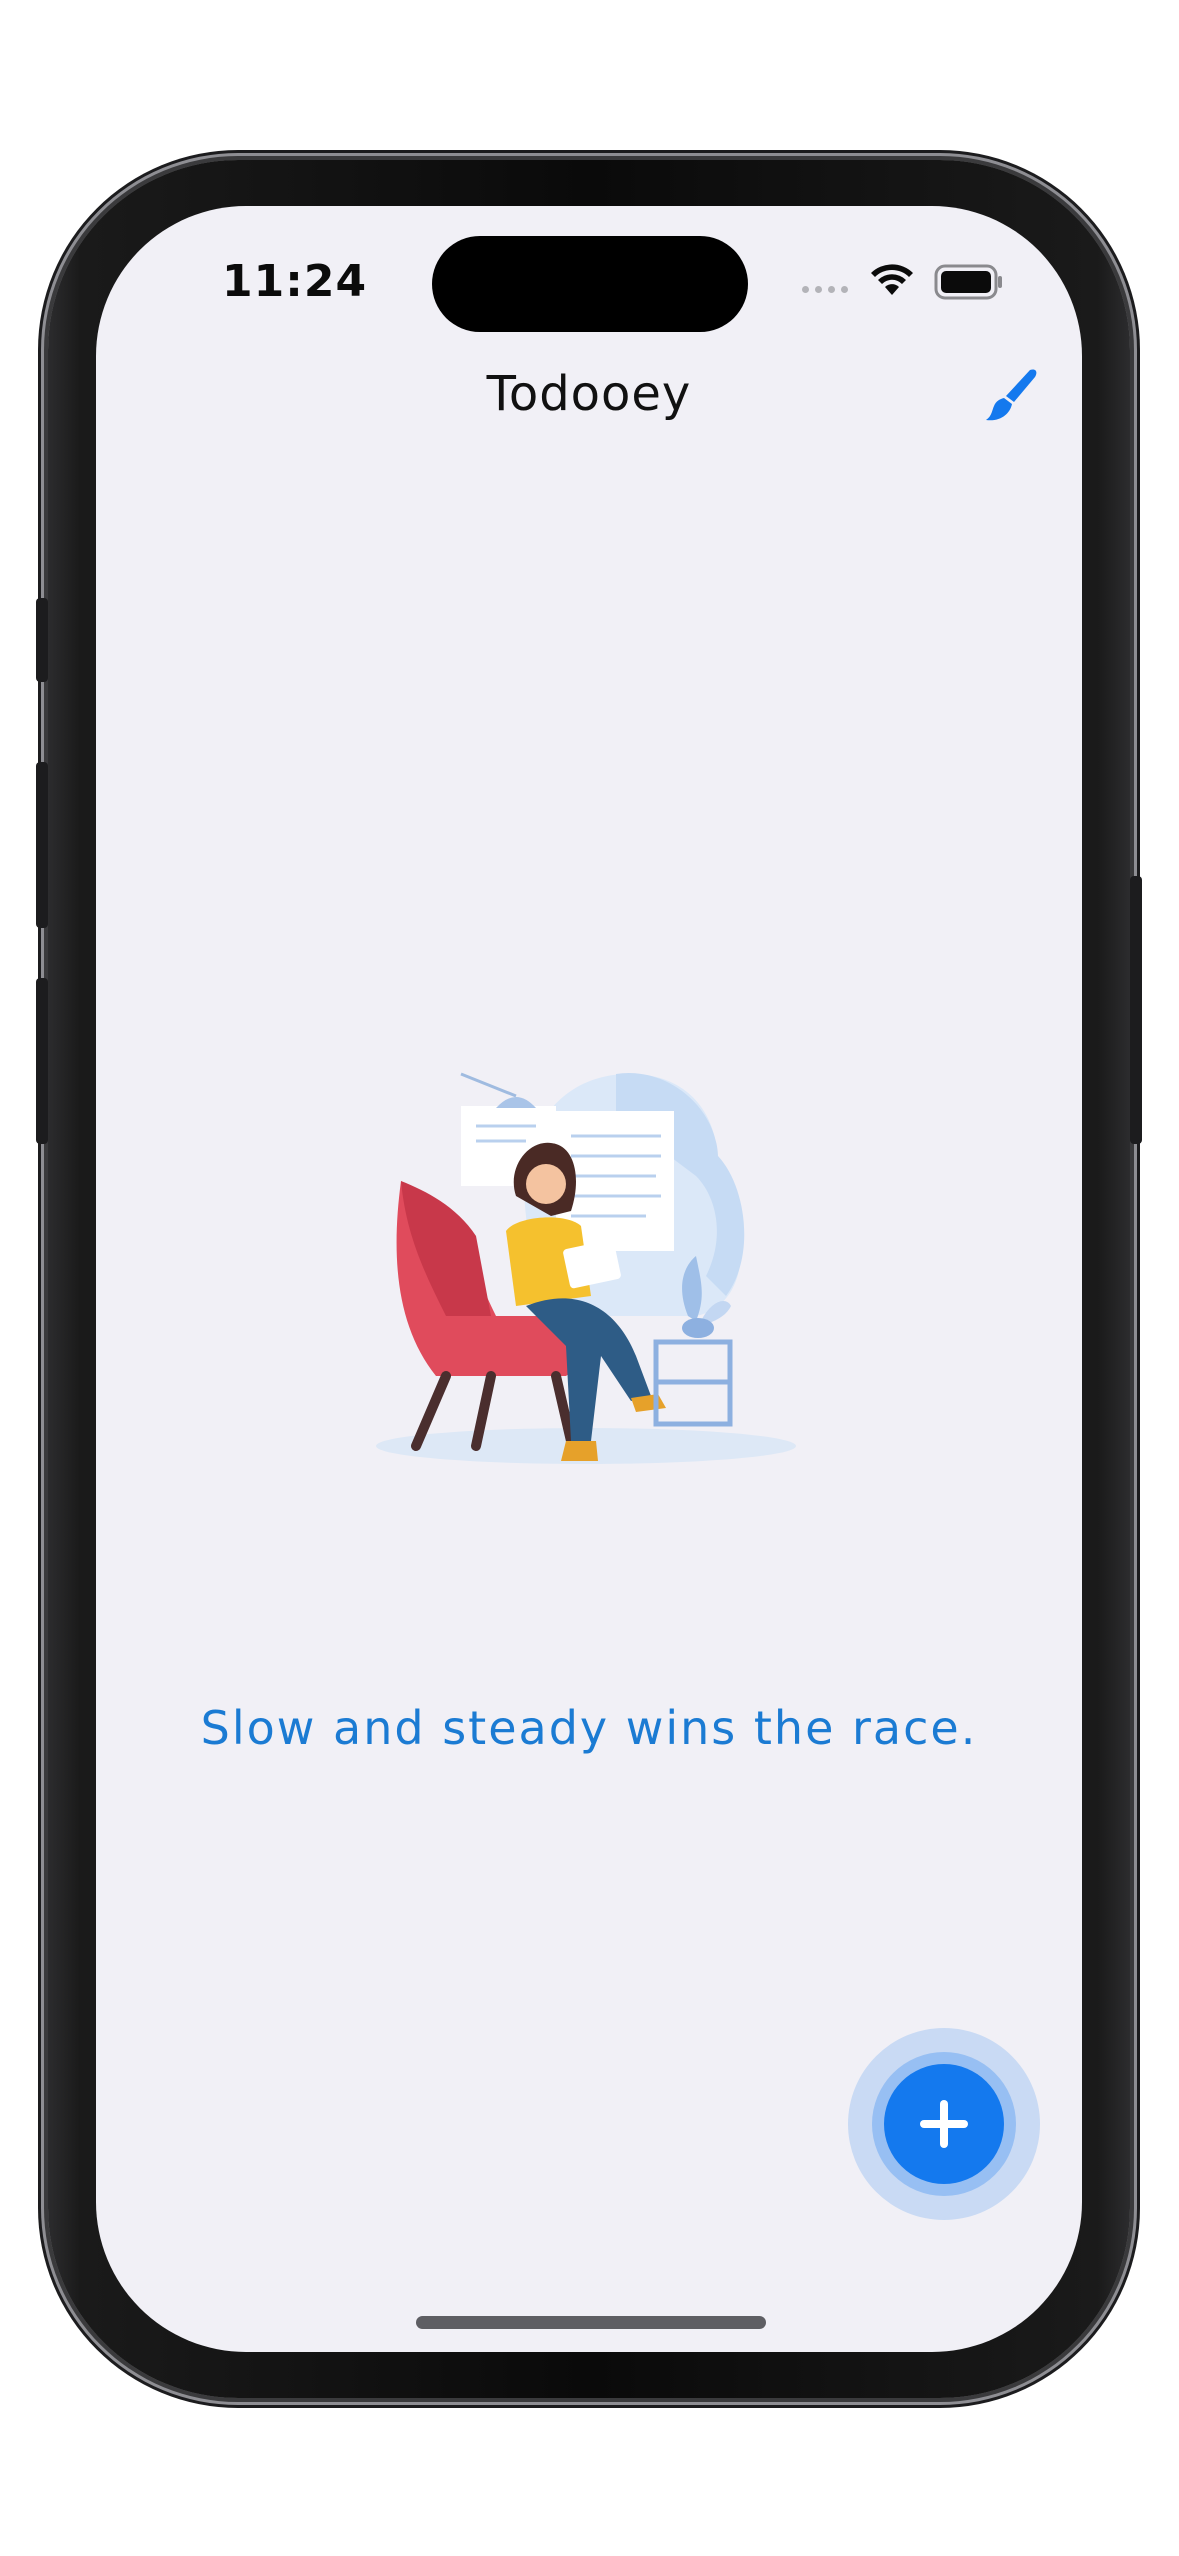 The width and height of the screenshot is (1179, 2556). Describe the element at coordinates (1136, 1010) in the screenshot. I see `power-button` at that location.